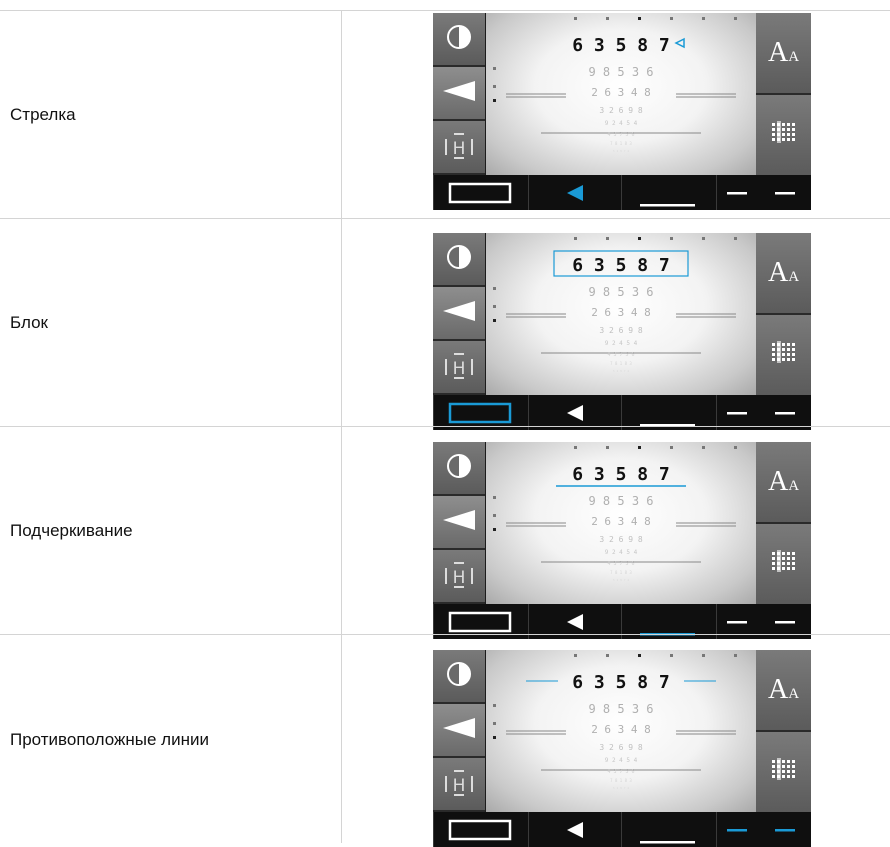 The height and width of the screenshot is (847, 890). I want to click on row-label: Противоположные линии, so click(109, 739).